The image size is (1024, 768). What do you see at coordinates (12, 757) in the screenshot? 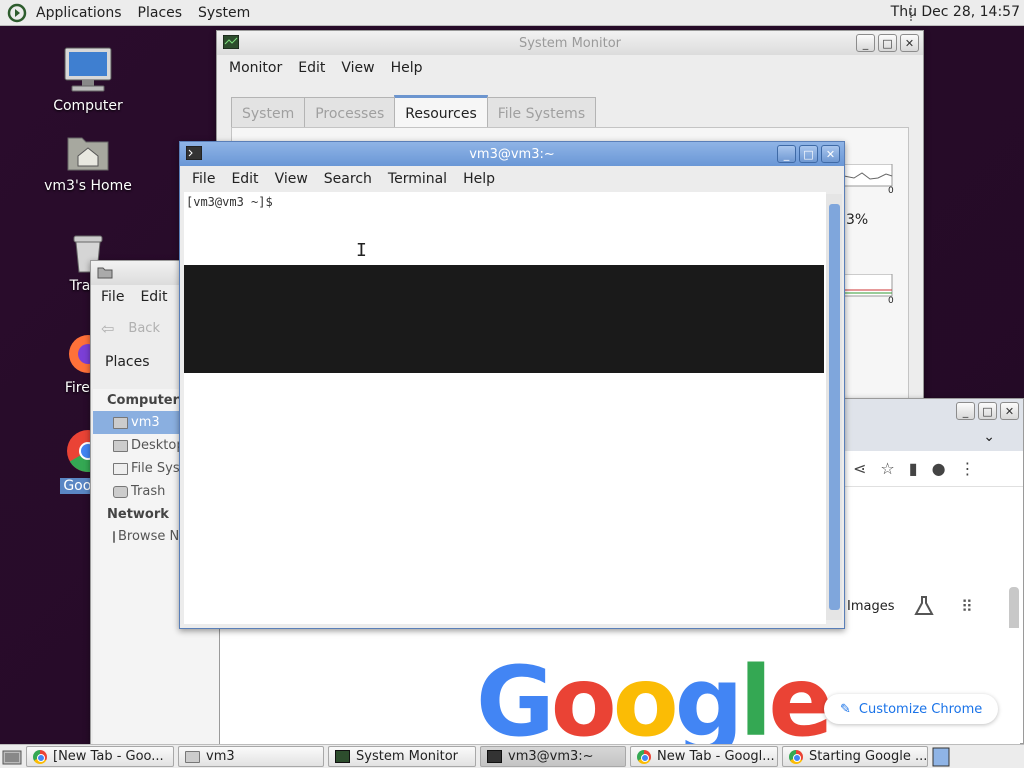
I see `show-desktop-icon` at bounding box center [12, 757].